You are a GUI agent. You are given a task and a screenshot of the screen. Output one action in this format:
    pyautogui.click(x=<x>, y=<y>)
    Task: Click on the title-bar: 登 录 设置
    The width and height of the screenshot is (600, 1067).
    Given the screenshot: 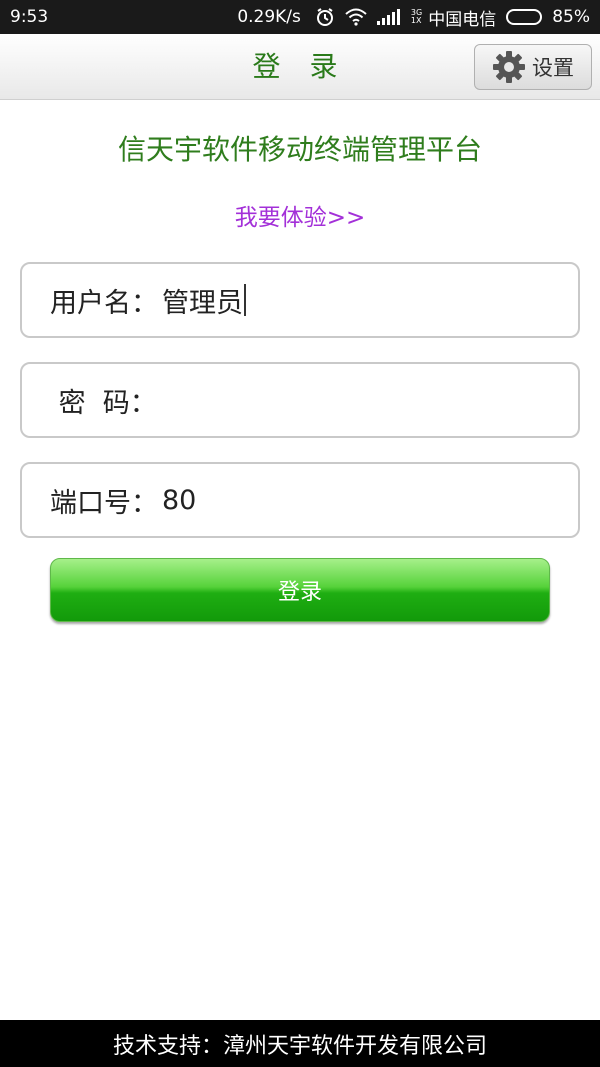 What is the action you would take?
    pyautogui.click(x=300, y=67)
    